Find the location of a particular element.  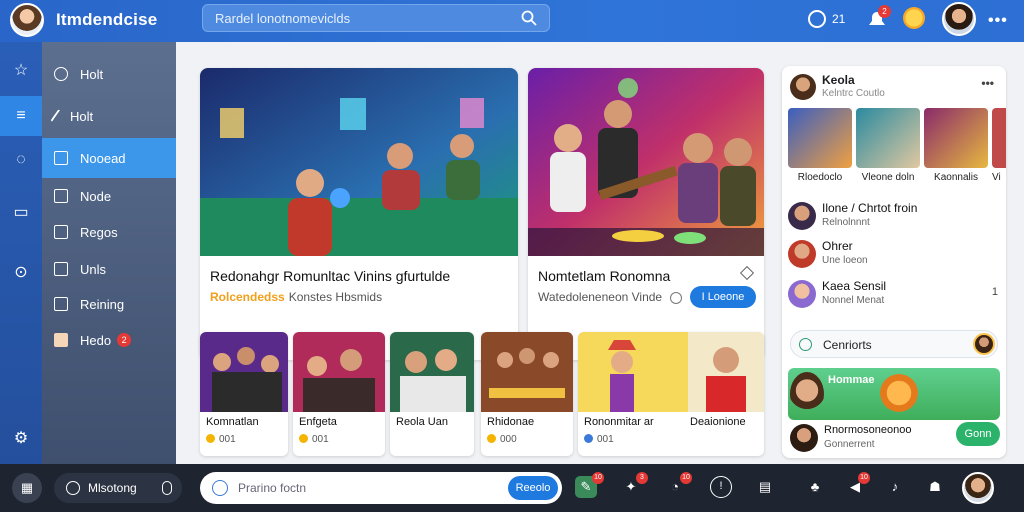

mini-card: Vi is located at coordinates (999, 146).